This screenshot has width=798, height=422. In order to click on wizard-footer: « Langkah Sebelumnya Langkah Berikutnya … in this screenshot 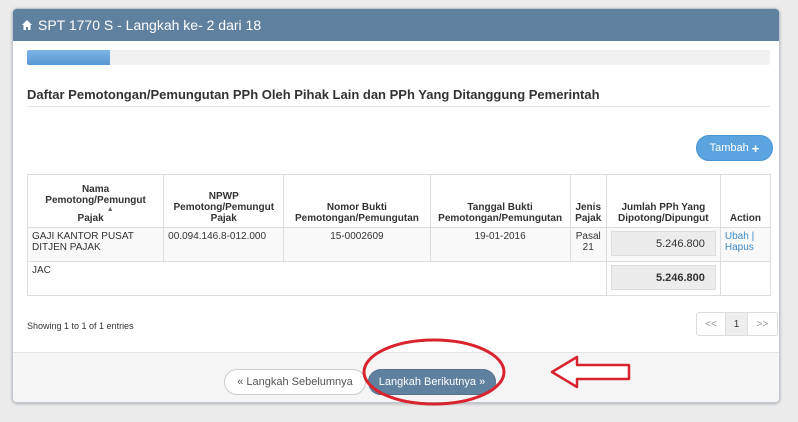, I will do `click(396, 377)`.